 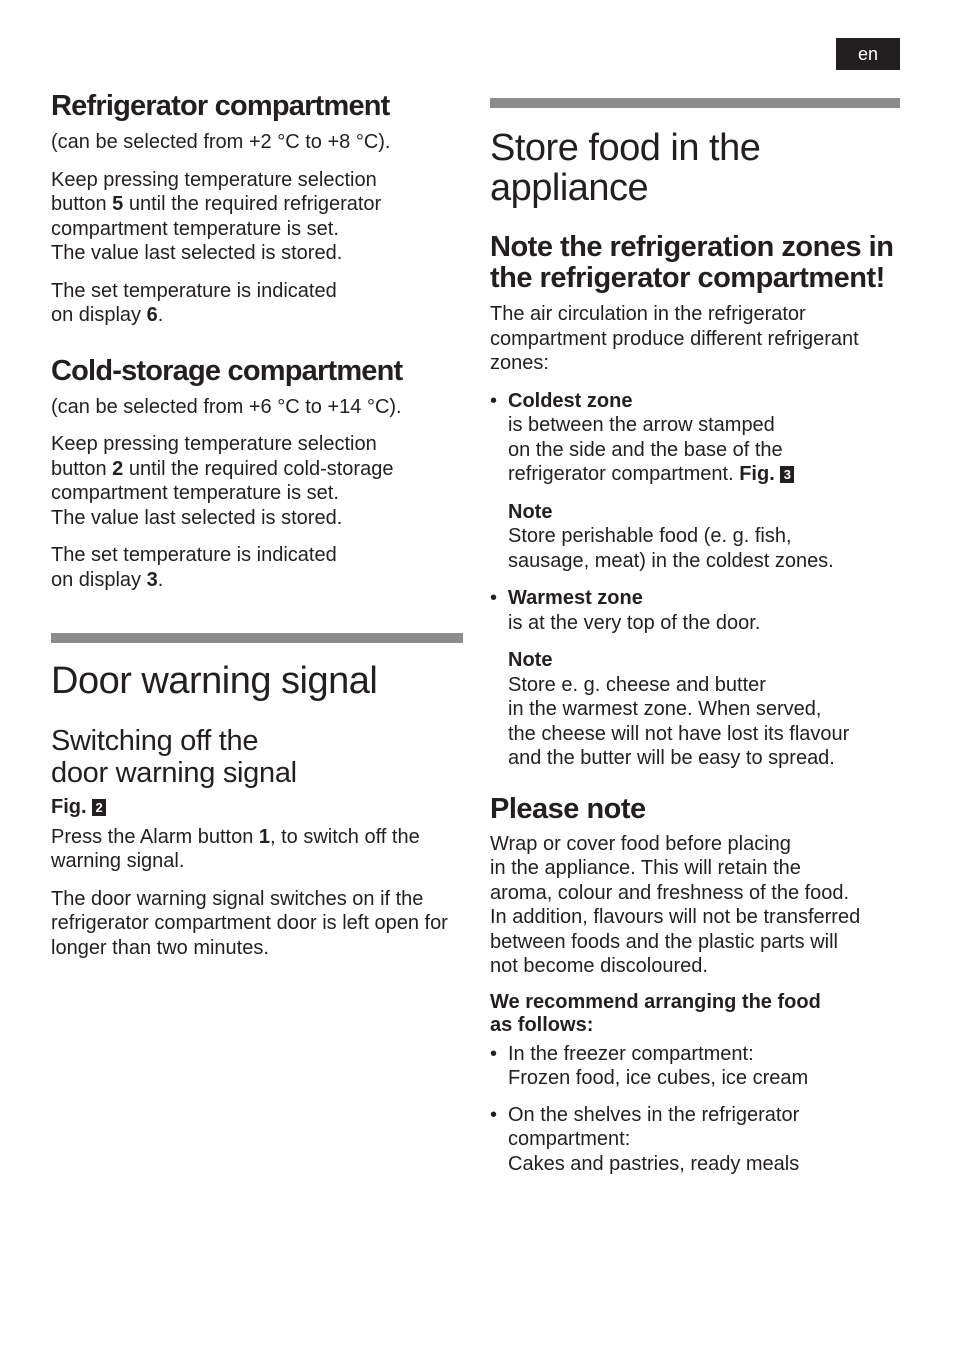 I want to click on display-number: 6, so click(x=152, y=315).